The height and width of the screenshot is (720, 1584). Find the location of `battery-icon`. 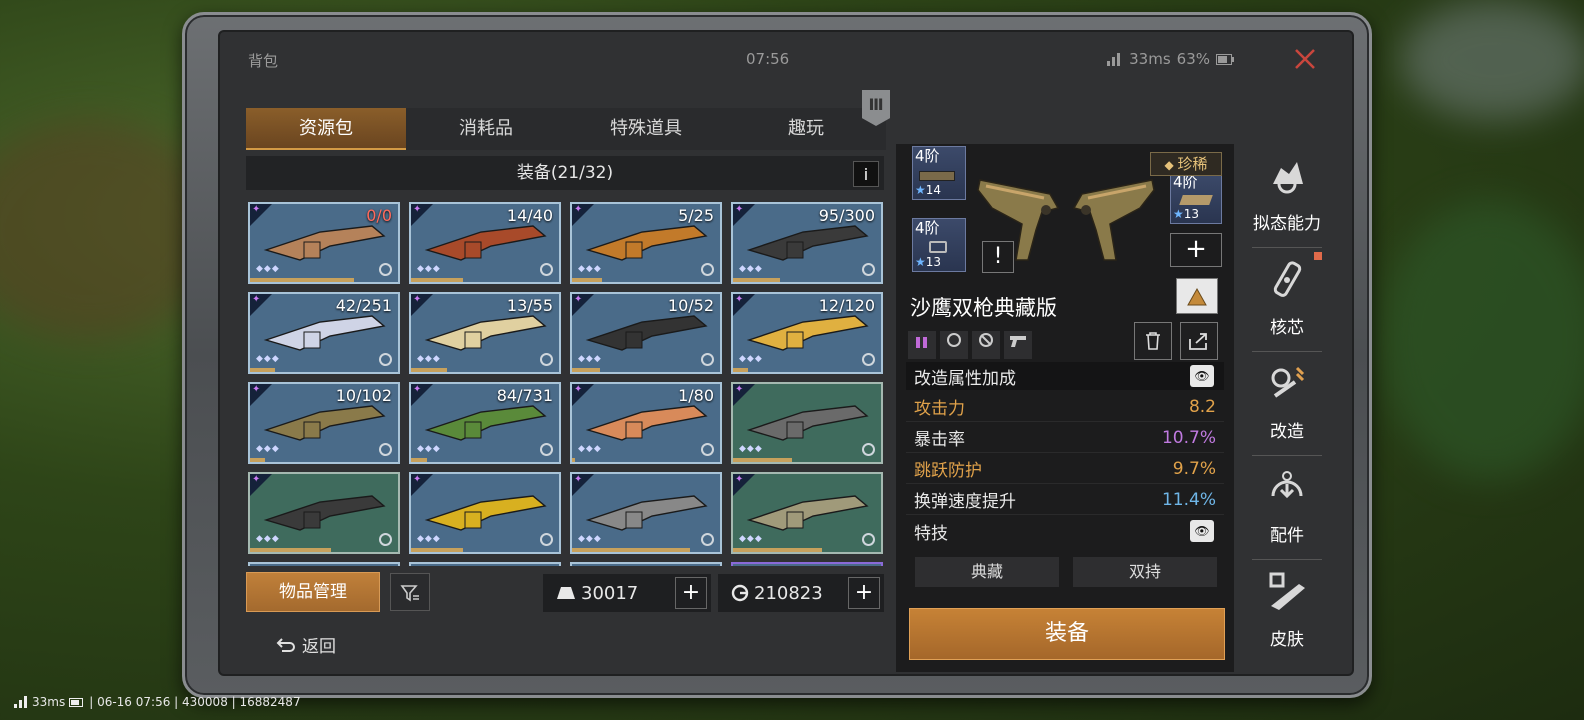

battery-icon is located at coordinates (1225, 59).